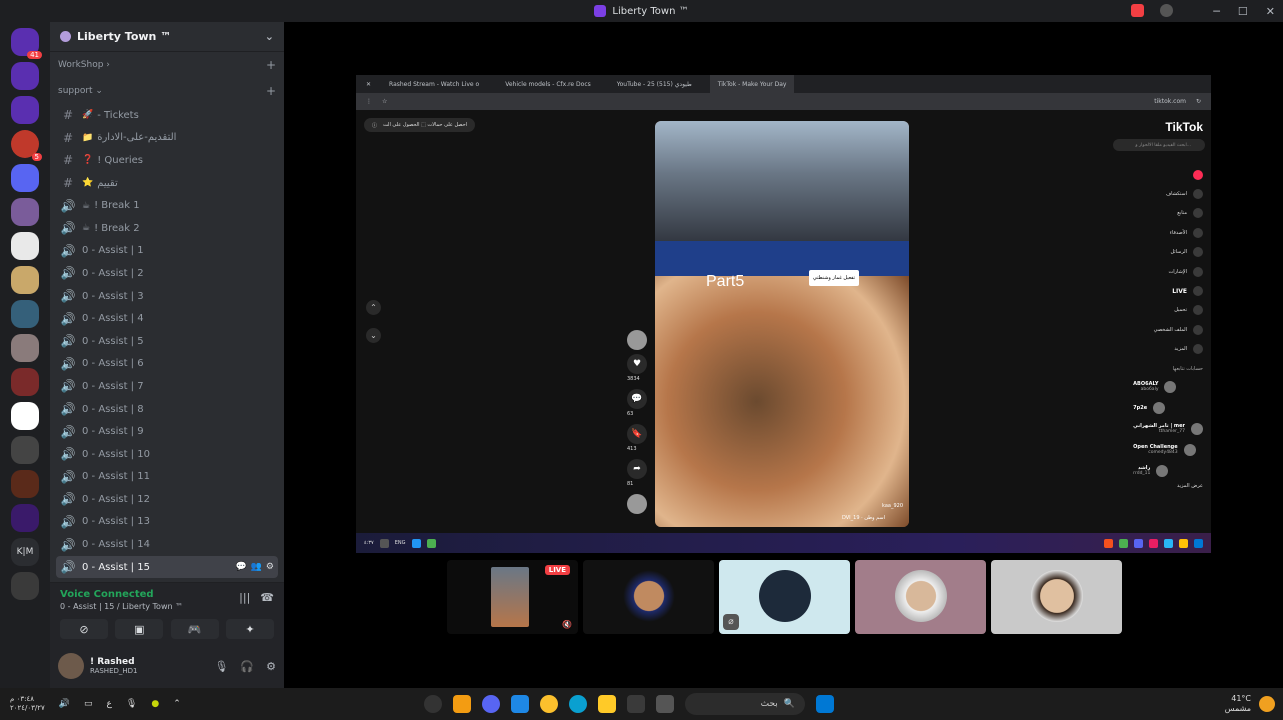  What do you see at coordinates (167, 115) in the screenshot?
I see `channel-item: # 🚀 - Tickets` at bounding box center [167, 115].